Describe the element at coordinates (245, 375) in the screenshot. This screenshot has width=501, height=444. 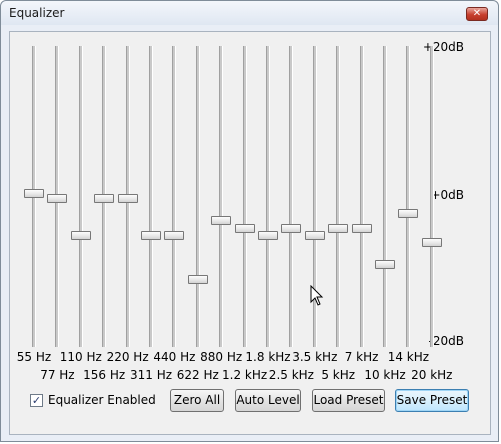
I see `band-frequency-label: 1.2 kHz` at that location.